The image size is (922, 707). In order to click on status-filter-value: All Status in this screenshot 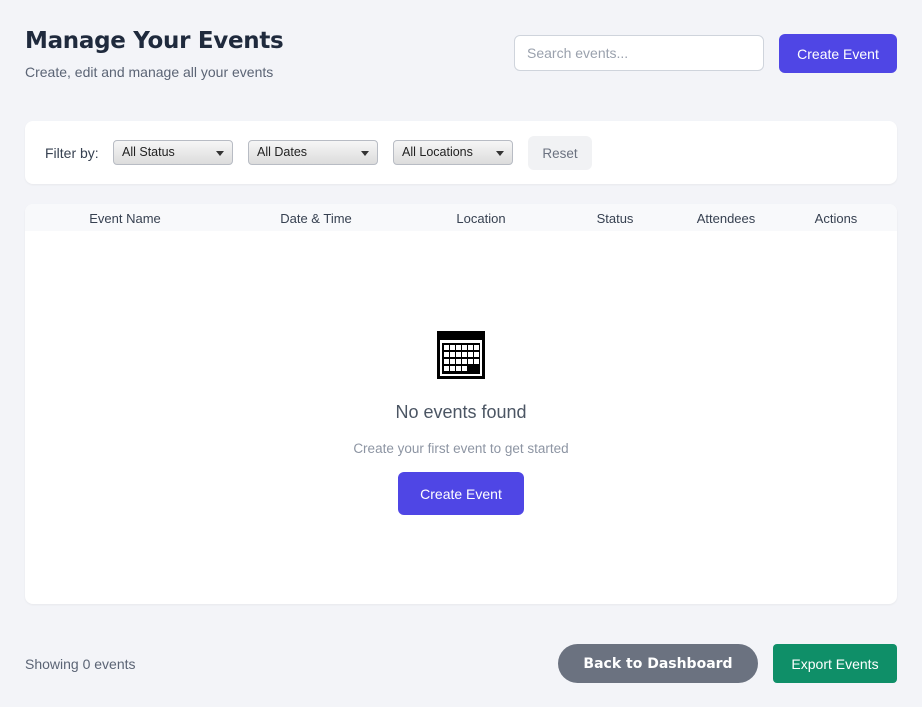, I will do `click(148, 152)`.